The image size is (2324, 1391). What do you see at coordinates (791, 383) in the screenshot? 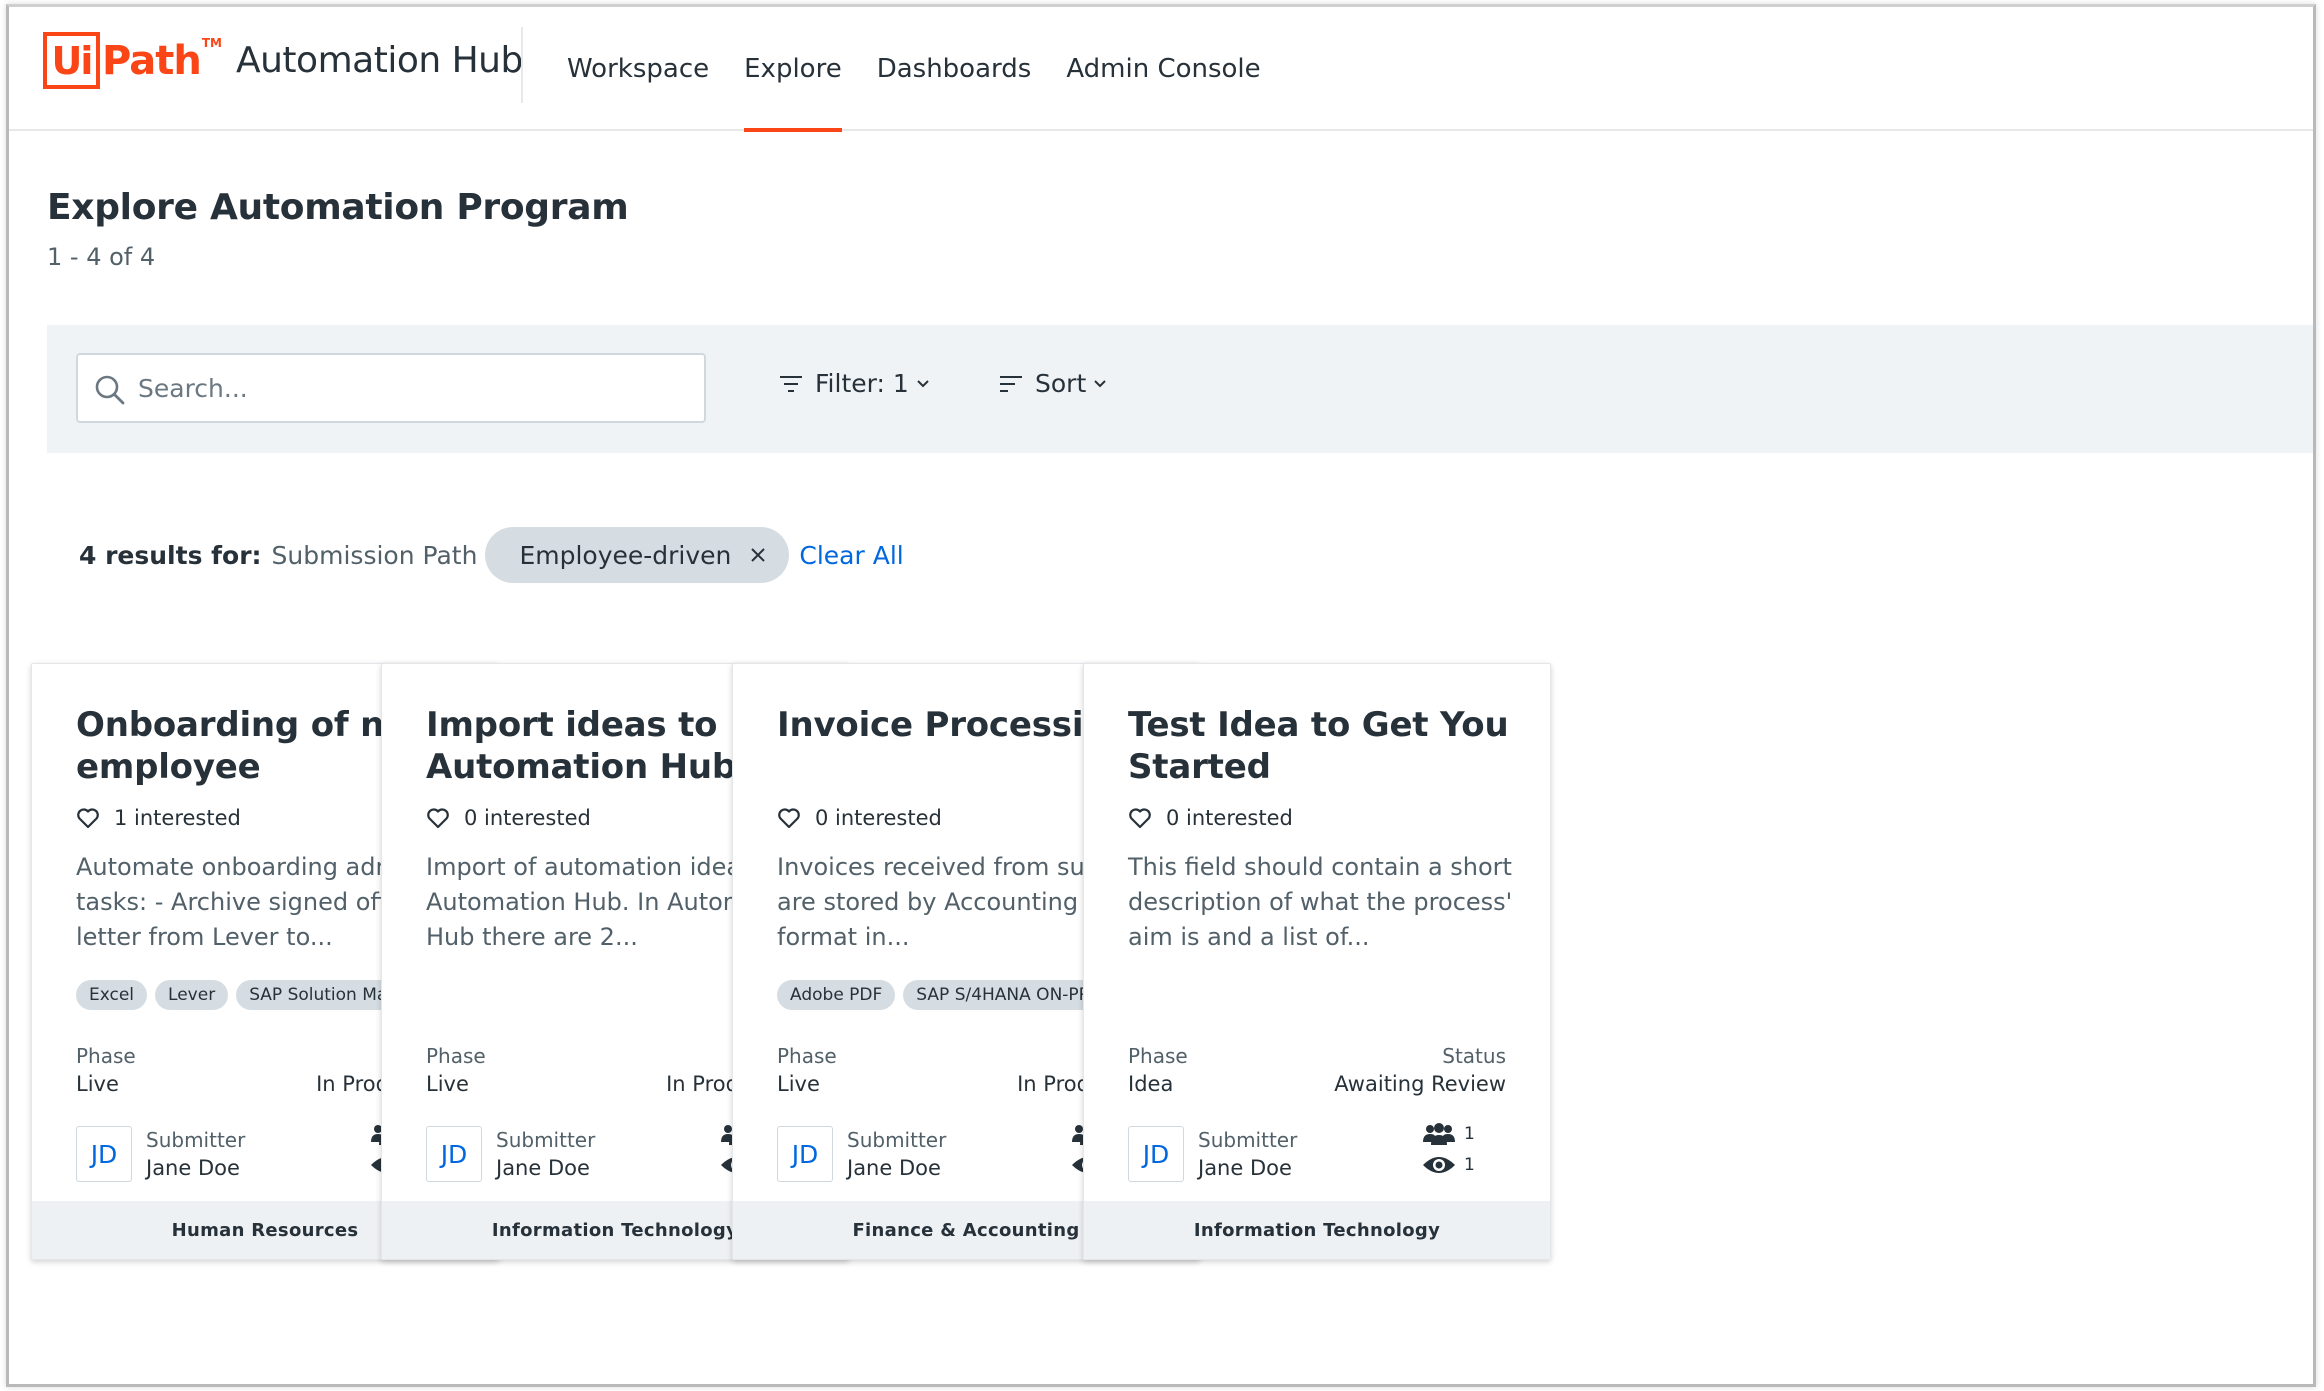
I see `filter-icon` at bounding box center [791, 383].